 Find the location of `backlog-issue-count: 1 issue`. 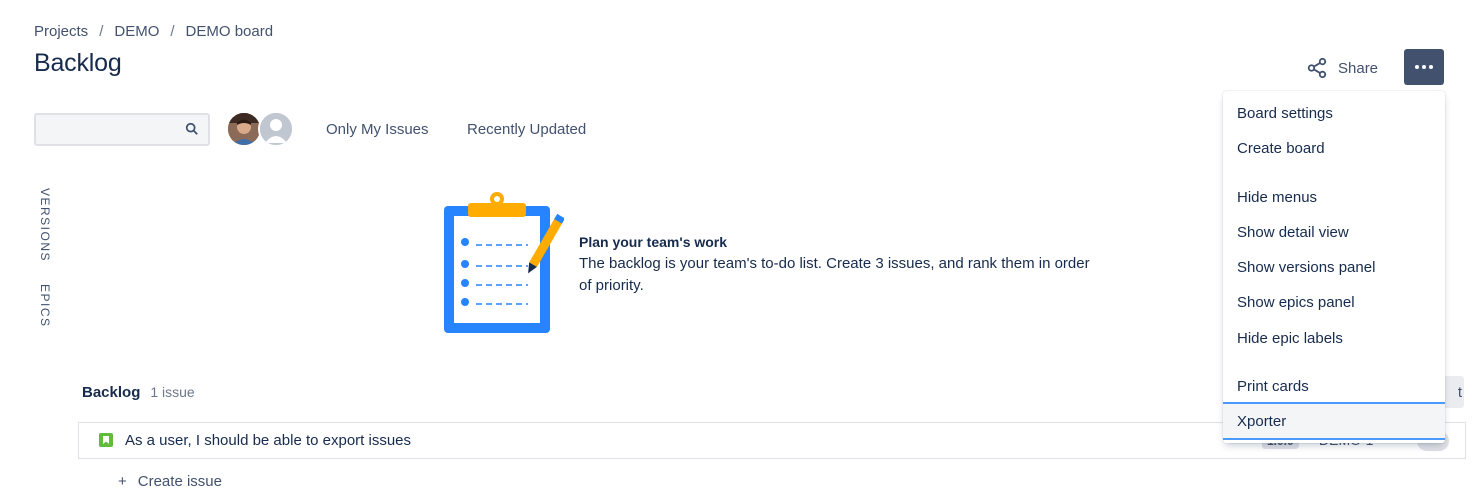

backlog-issue-count: 1 issue is located at coordinates (172, 392).